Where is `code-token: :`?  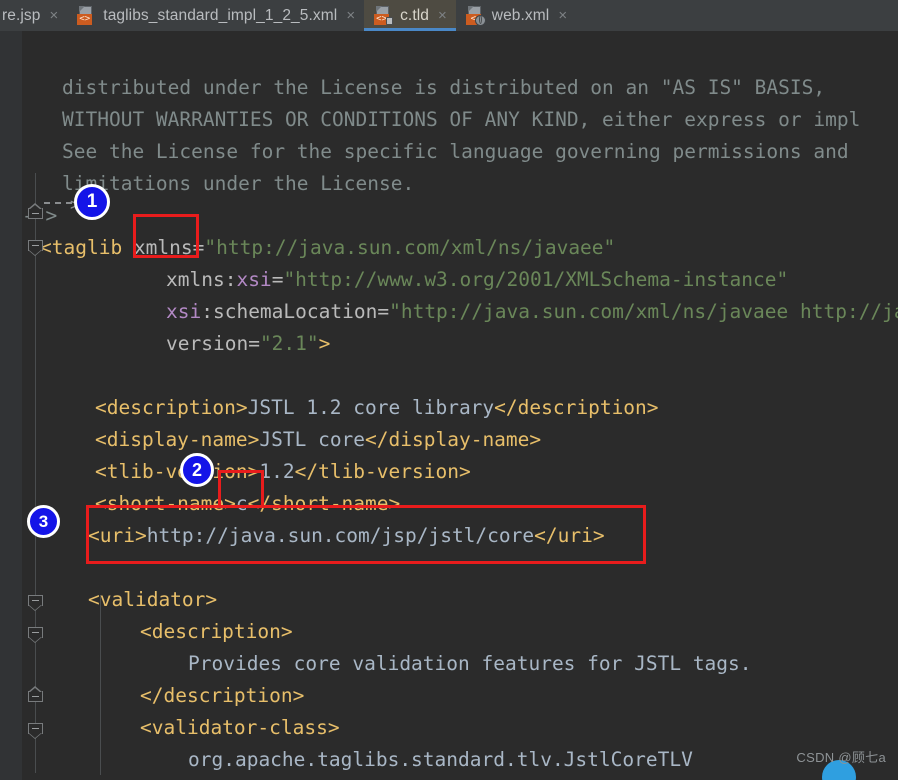
code-token: : is located at coordinates (230, 279).